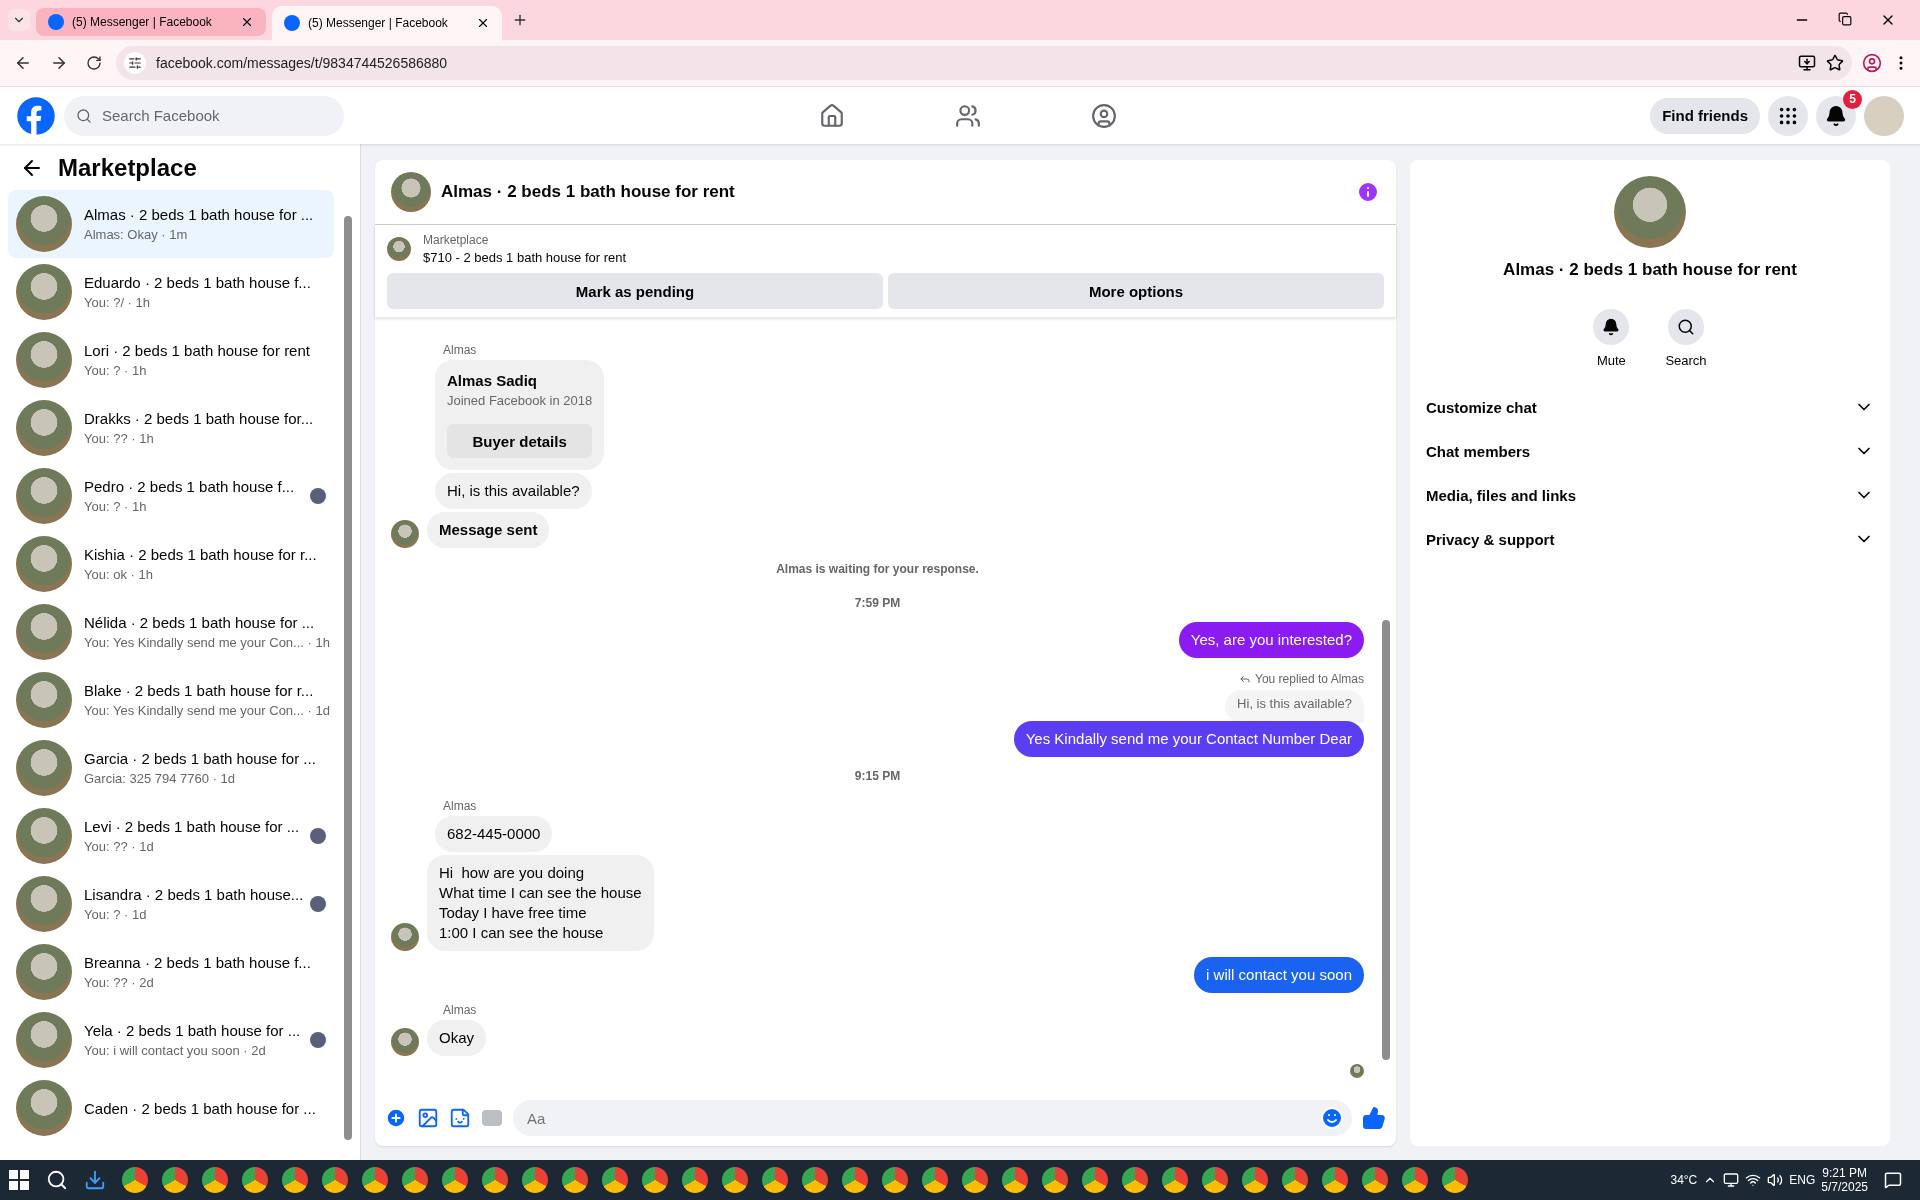 This screenshot has height=1200, width=1920. What do you see at coordinates (520, 441) in the screenshot?
I see `buyer-details-button: Buyer details` at bounding box center [520, 441].